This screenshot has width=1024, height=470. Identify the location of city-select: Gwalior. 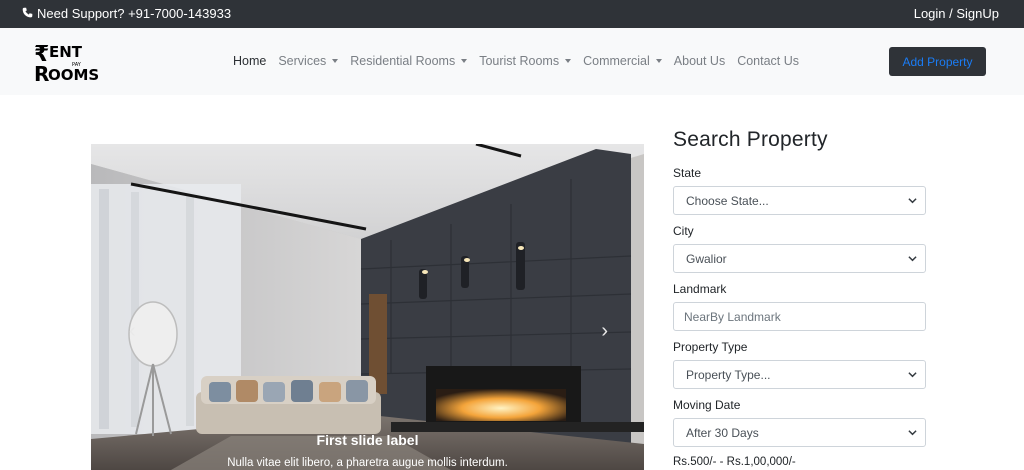
(799, 258).